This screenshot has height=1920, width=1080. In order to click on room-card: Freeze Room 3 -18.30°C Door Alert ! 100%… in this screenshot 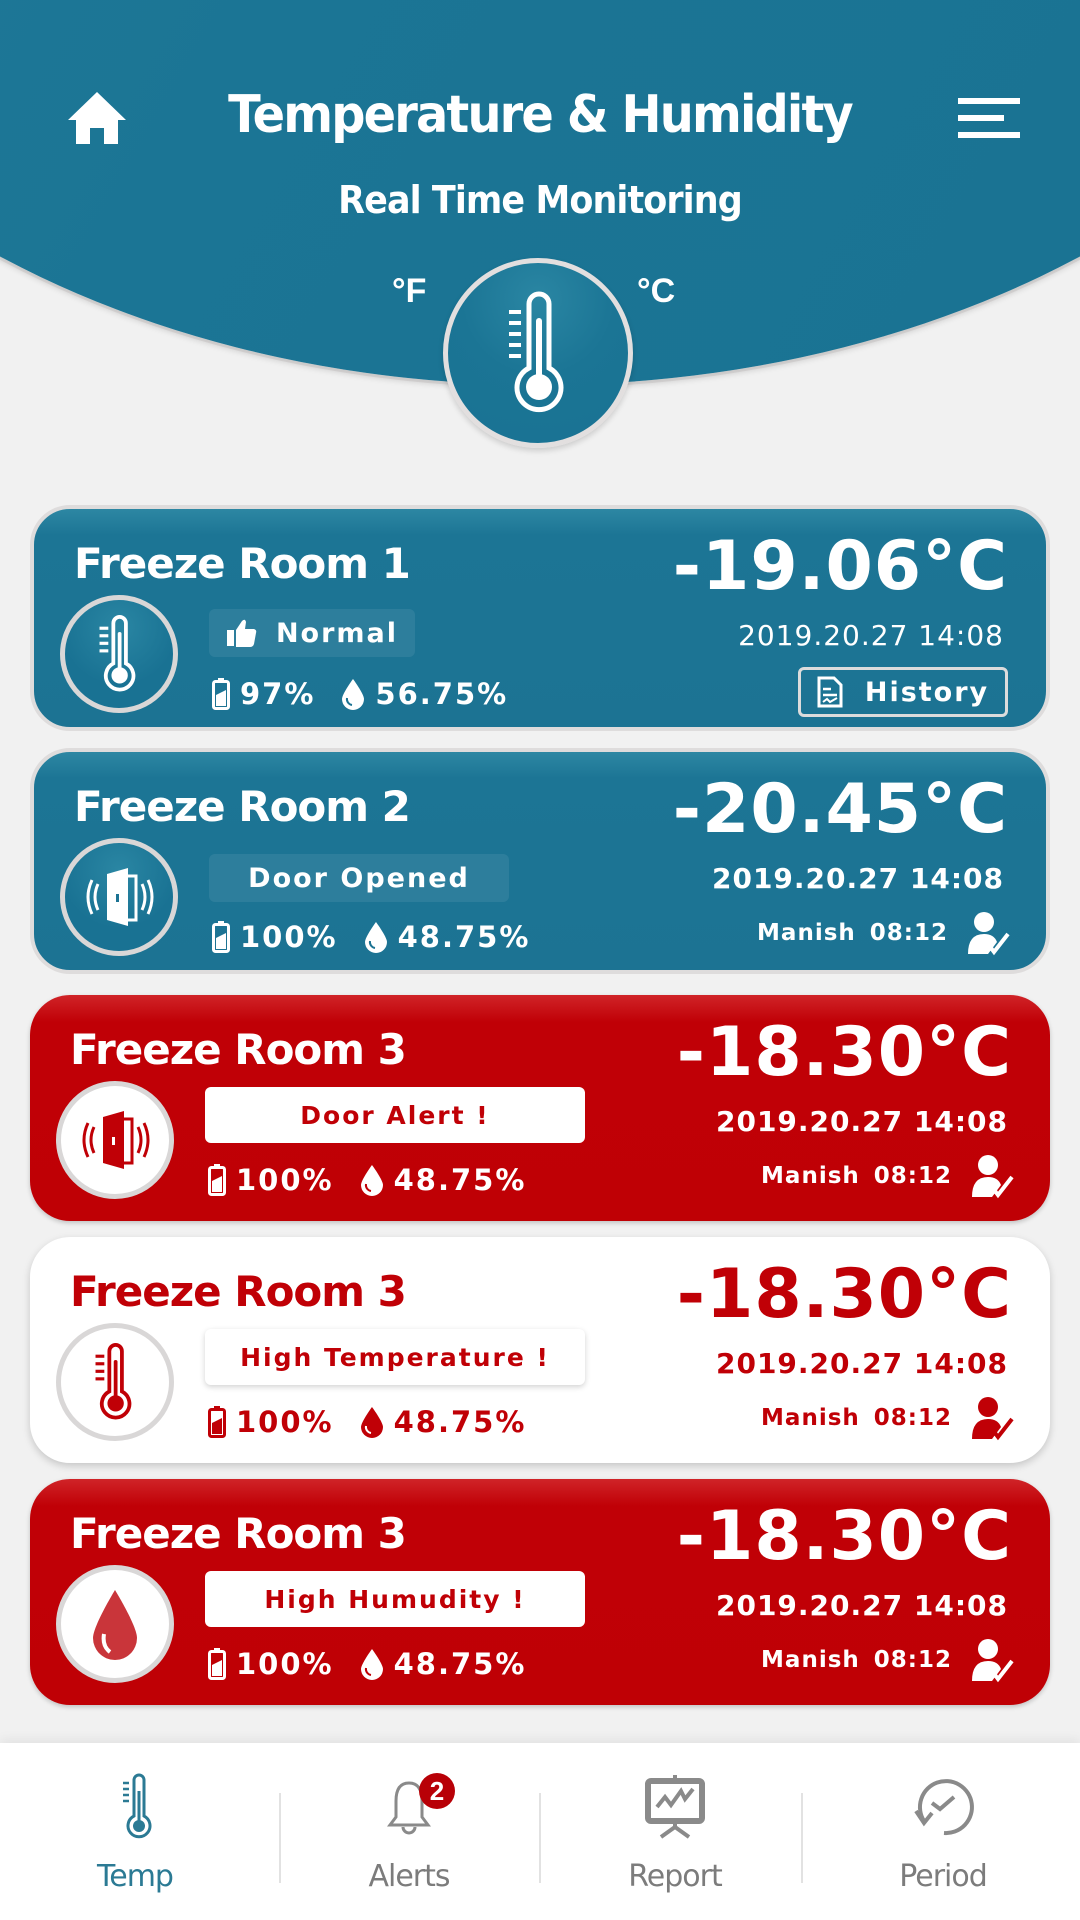, I will do `click(540, 1108)`.